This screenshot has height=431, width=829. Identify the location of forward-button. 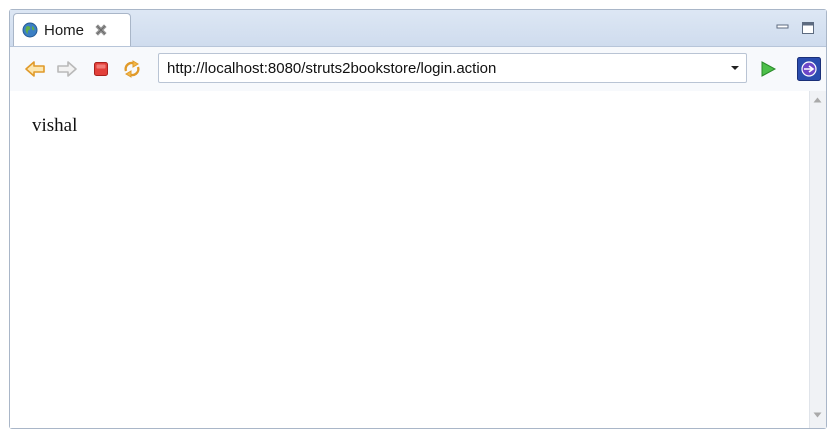
(67, 69).